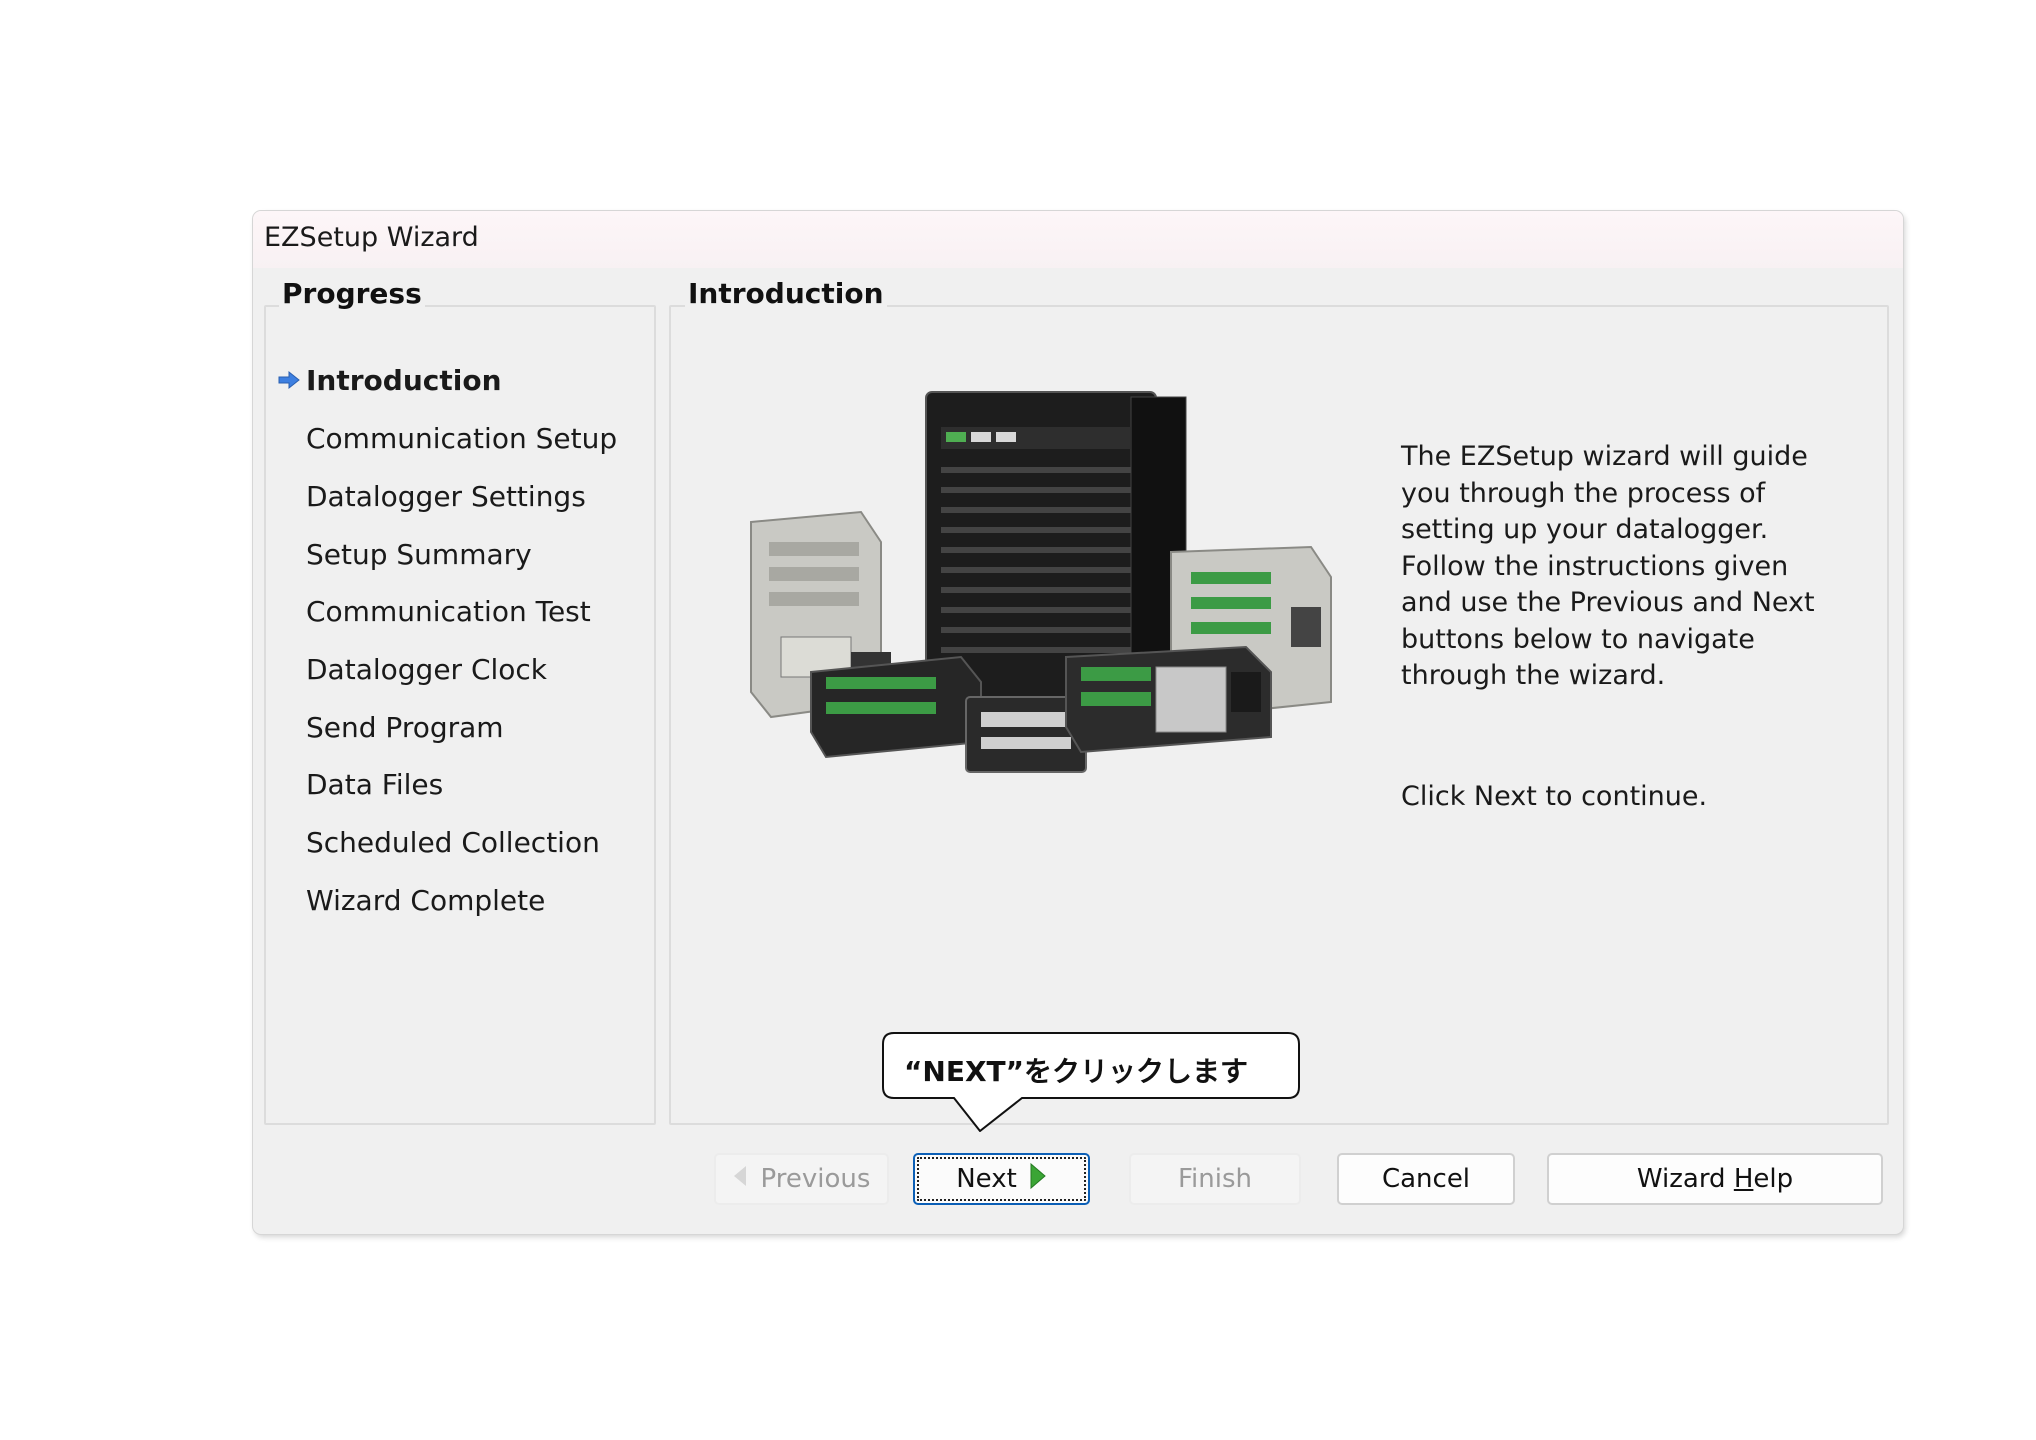  What do you see at coordinates (1554, 796) in the screenshot?
I see `introduction-continue-text: Click Next to continue.` at bounding box center [1554, 796].